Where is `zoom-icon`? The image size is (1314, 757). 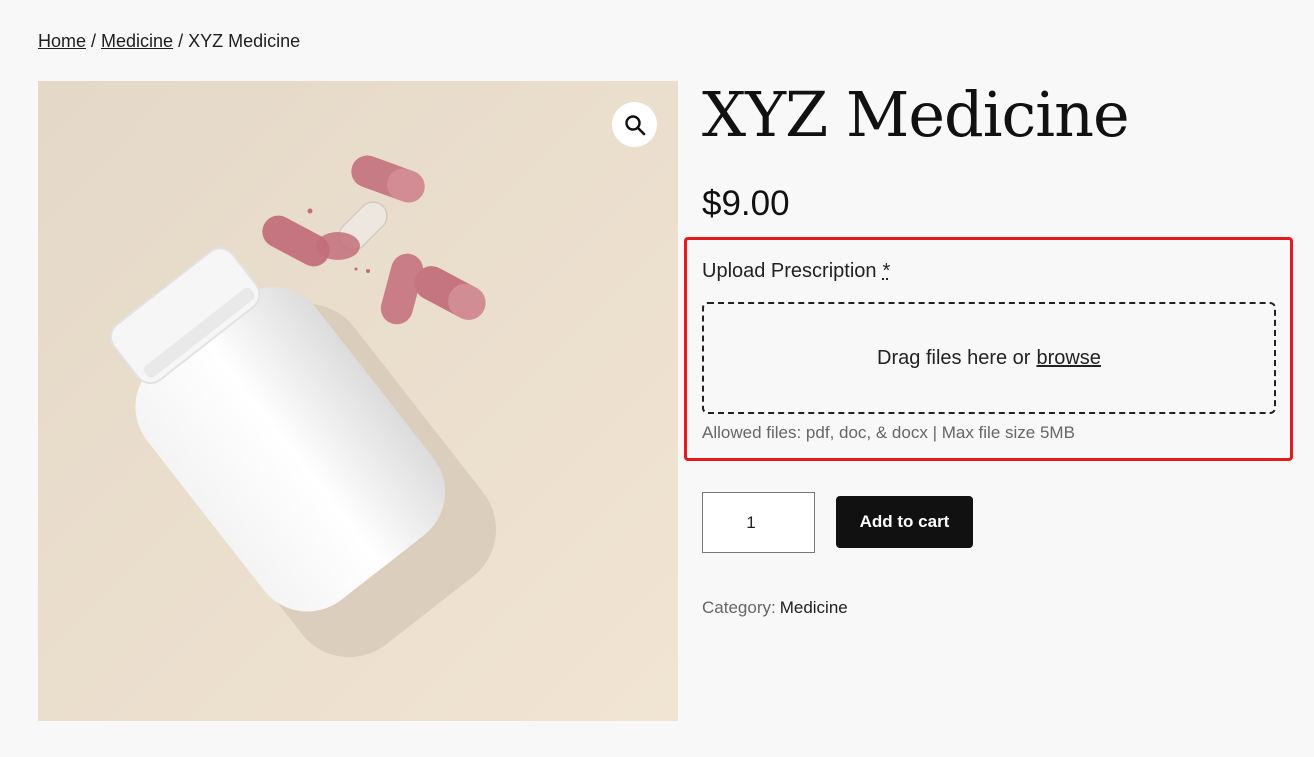 zoom-icon is located at coordinates (635, 125).